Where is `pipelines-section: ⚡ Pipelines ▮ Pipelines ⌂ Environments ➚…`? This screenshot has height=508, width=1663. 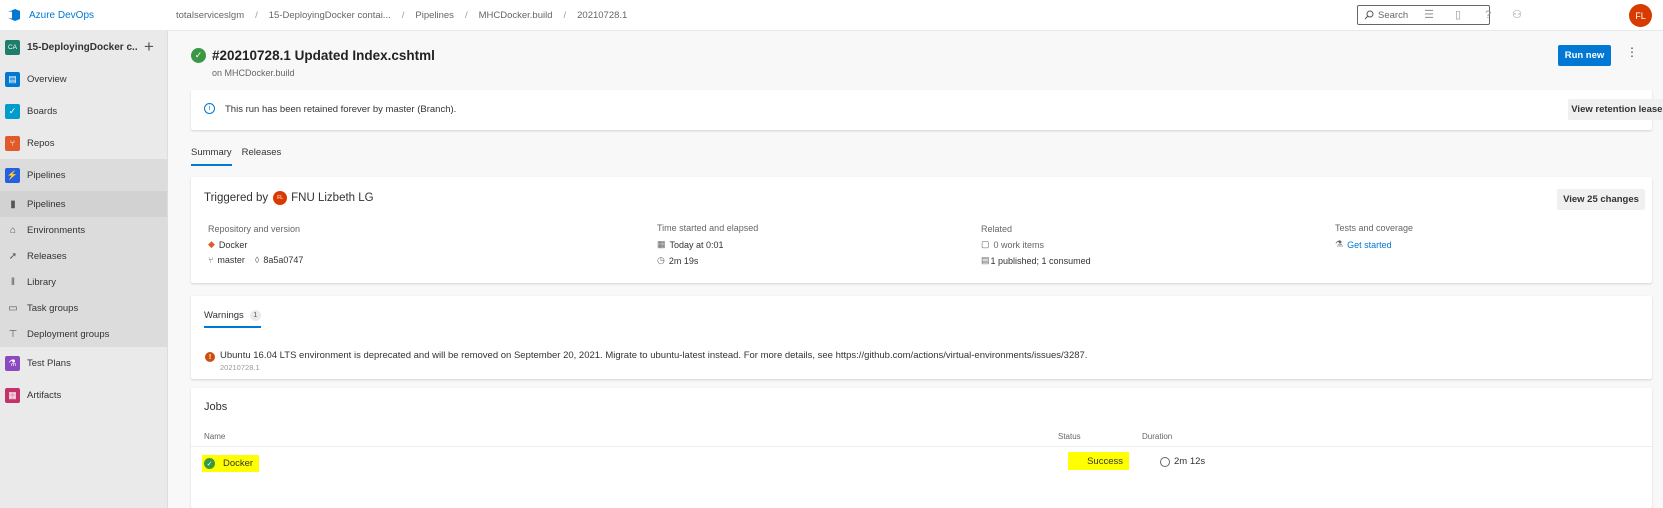 pipelines-section: ⚡ Pipelines ▮ Pipelines ⌂ Environments ➚… is located at coordinates (83, 253).